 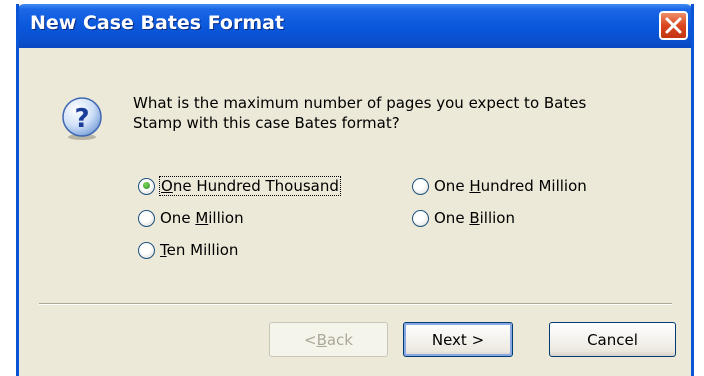 What do you see at coordinates (266, 123) in the screenshot?
I see `prompt-line-2: Stamp with this case Bates format?` at bounding box center [266, 123].